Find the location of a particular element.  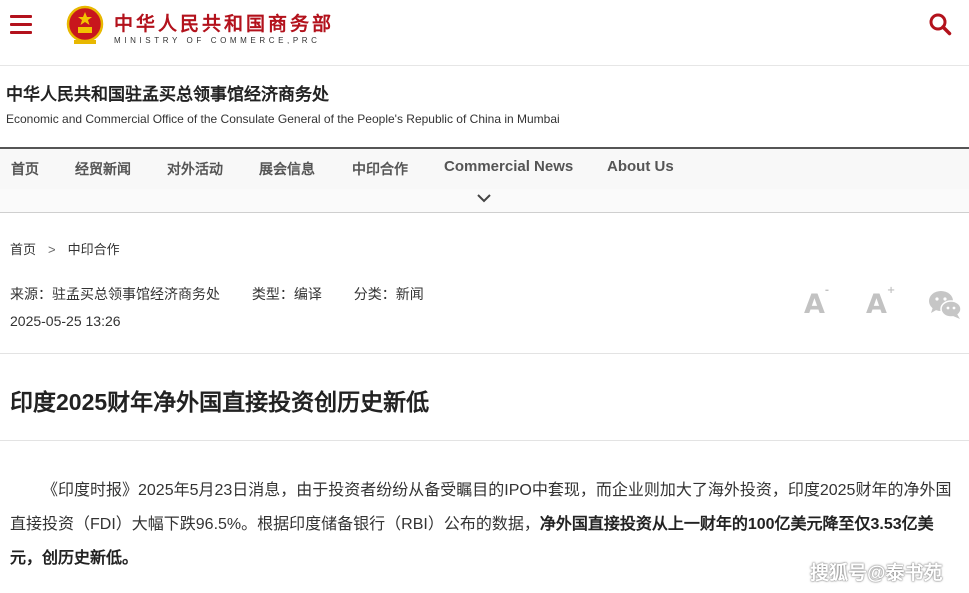

watermark: 搜狐号@泰书苑 is located at coordinates (876, 573).